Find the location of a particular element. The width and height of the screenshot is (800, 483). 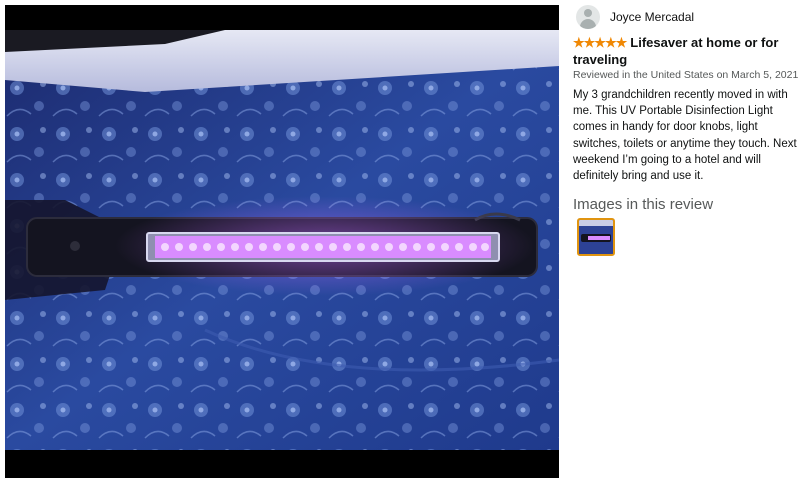

review-image-thumbnail is located at coordinates (596, 237).